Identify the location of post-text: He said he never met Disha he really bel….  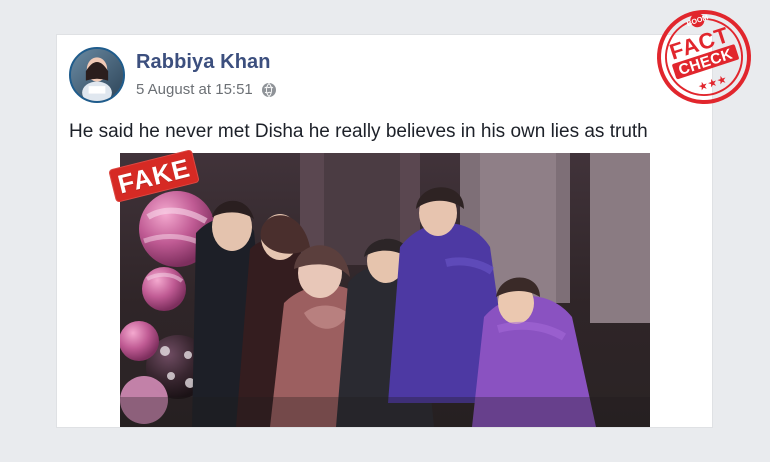
(358, 131).